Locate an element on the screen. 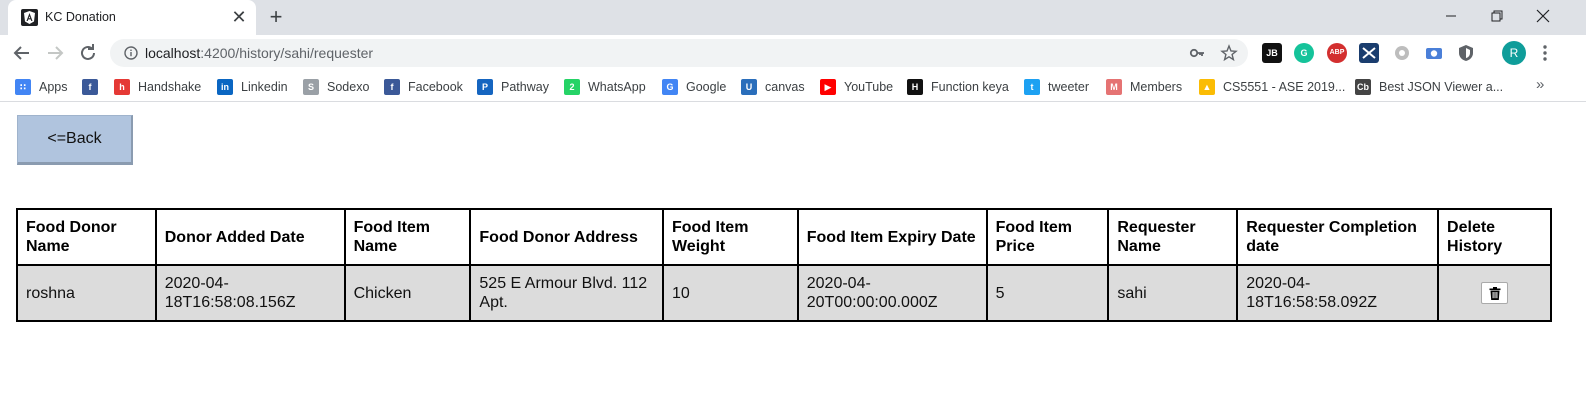 Image resolution: width=1586 pixels, height=406 pixels. new-tab-icon: + is located at coordinates (276, 17).